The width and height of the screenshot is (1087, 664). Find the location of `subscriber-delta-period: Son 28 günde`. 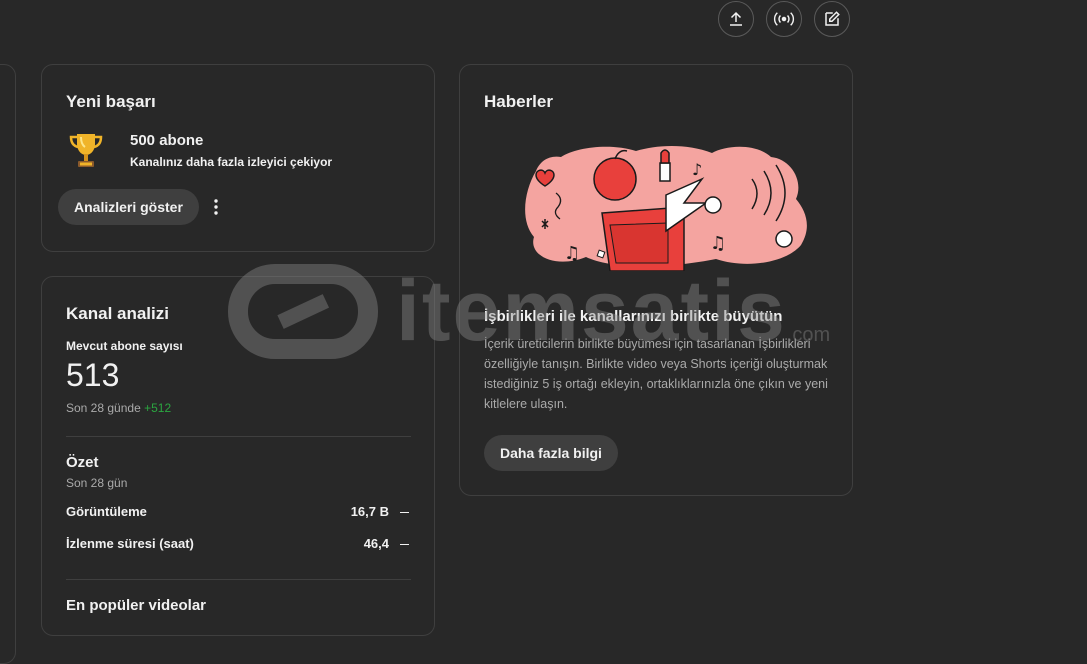

subscriber-delta-period: Son 28 günde is located at coordinates (103, 408).